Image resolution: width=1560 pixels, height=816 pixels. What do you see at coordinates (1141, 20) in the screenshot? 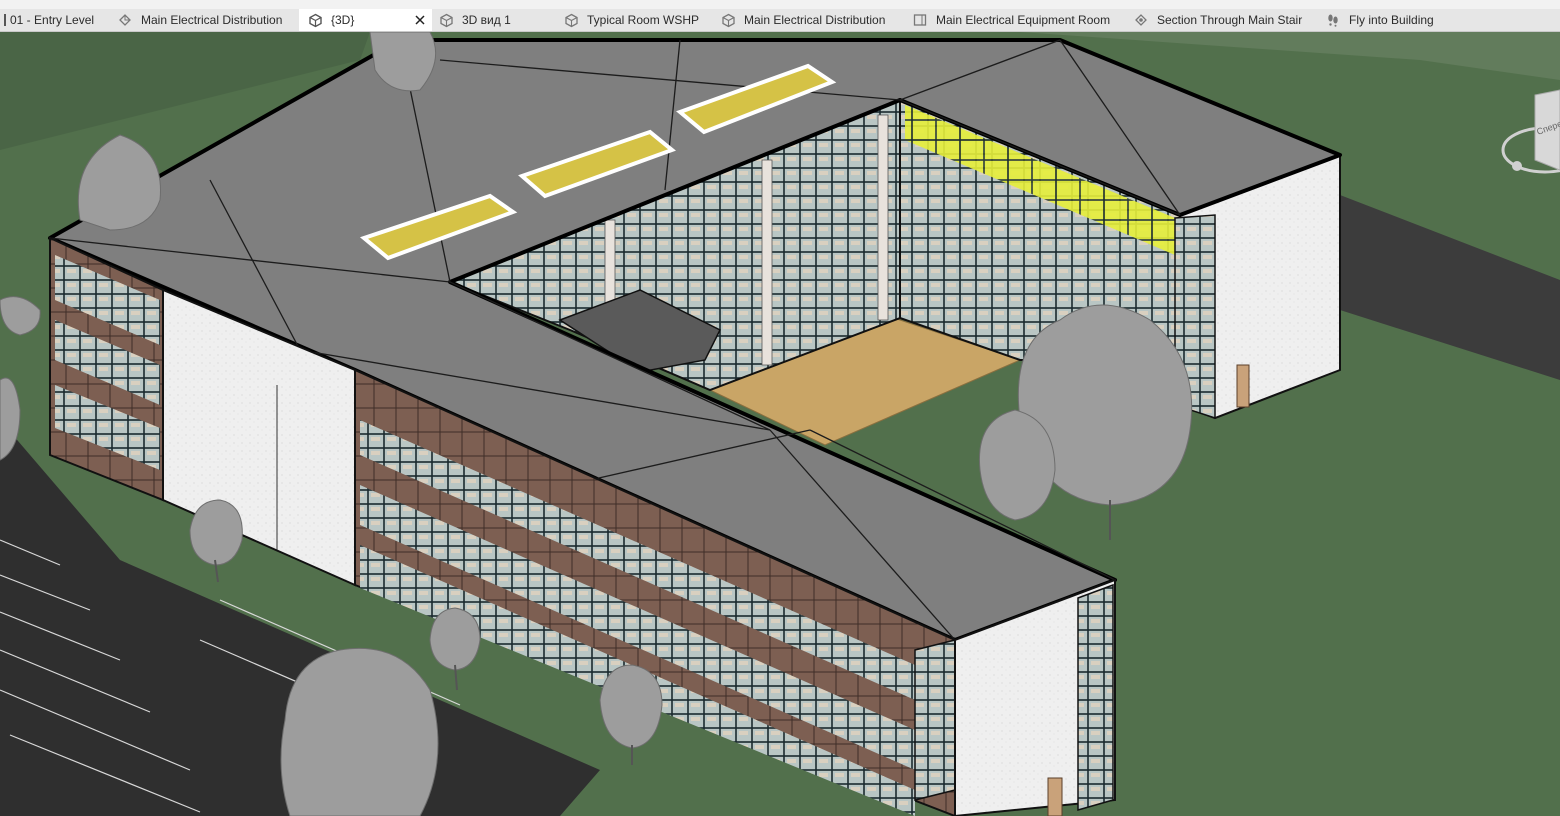
I see `section-icon` at bounding box center [1141, 20].